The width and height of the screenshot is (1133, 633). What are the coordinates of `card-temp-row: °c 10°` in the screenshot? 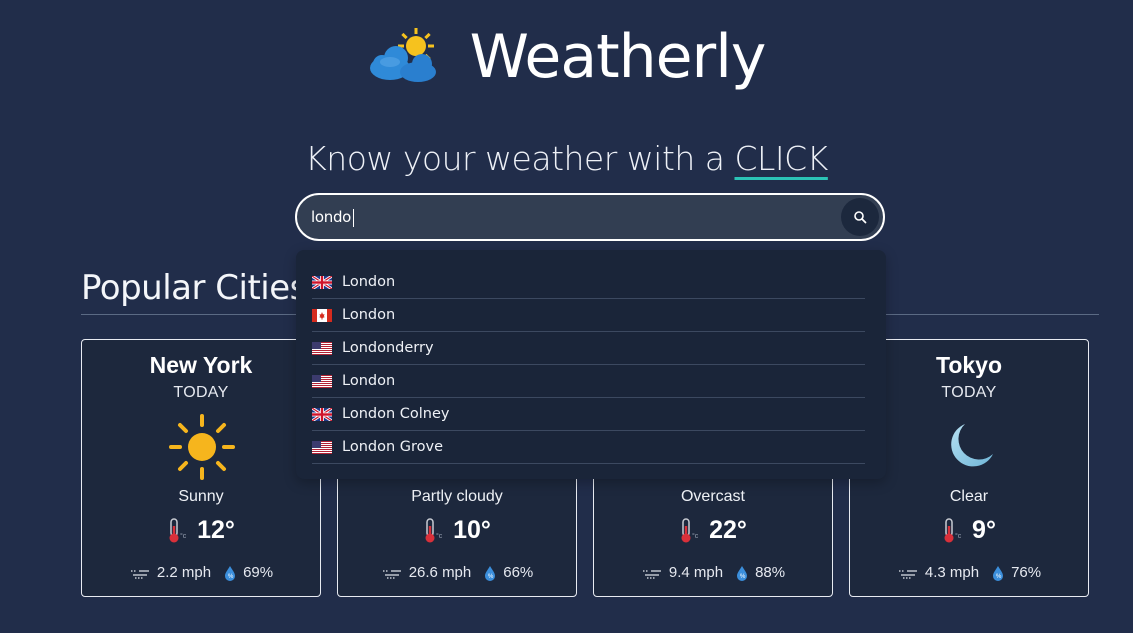 It's located at (457, 530).